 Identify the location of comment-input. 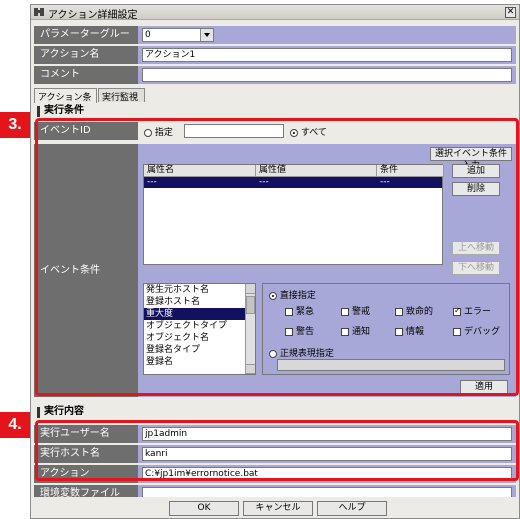
(327, 75).